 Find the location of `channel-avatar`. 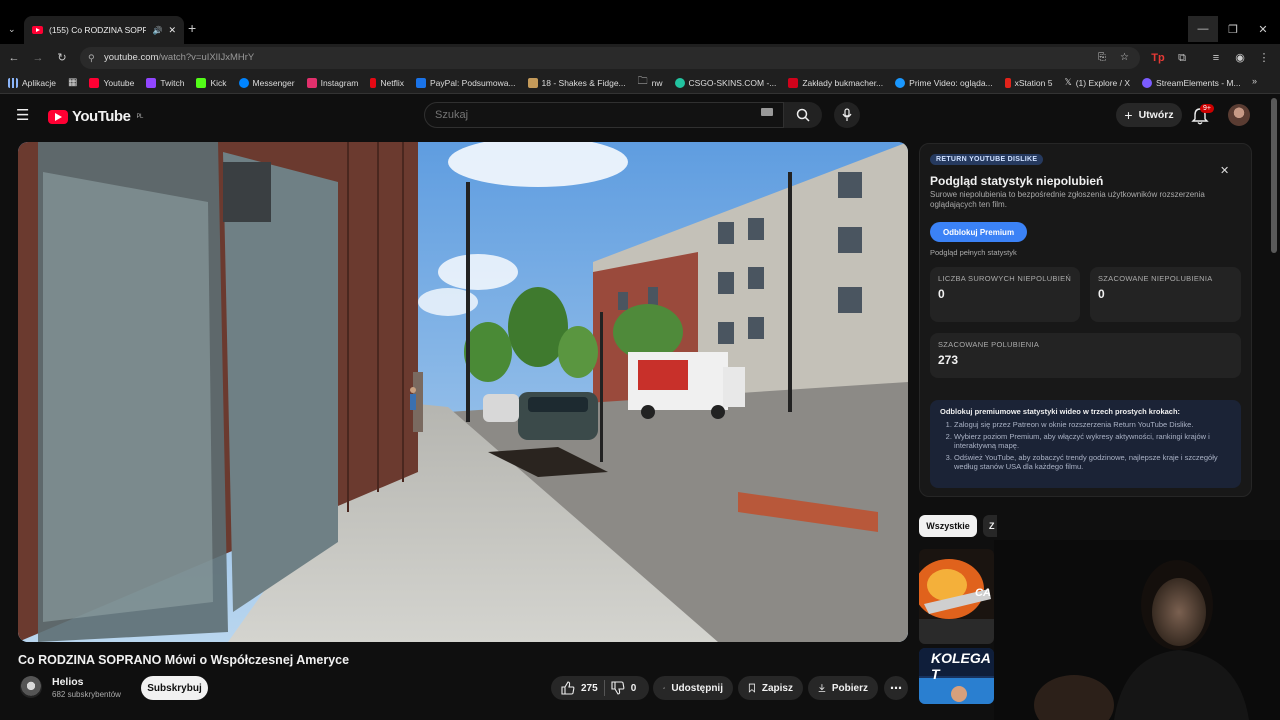

channel-avatar is located at coordinates (31, 687).